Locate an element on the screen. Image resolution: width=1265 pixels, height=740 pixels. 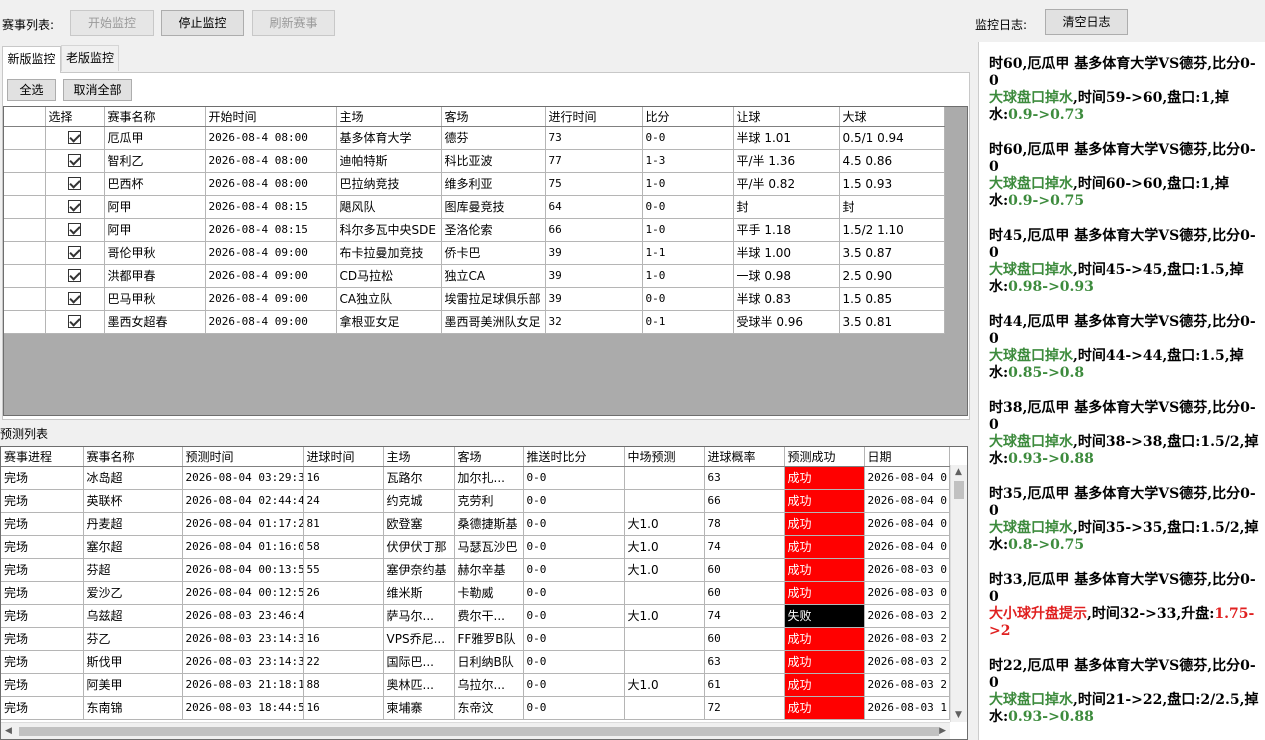
column-header: 进行时间 is located at coordinates (594, 117).